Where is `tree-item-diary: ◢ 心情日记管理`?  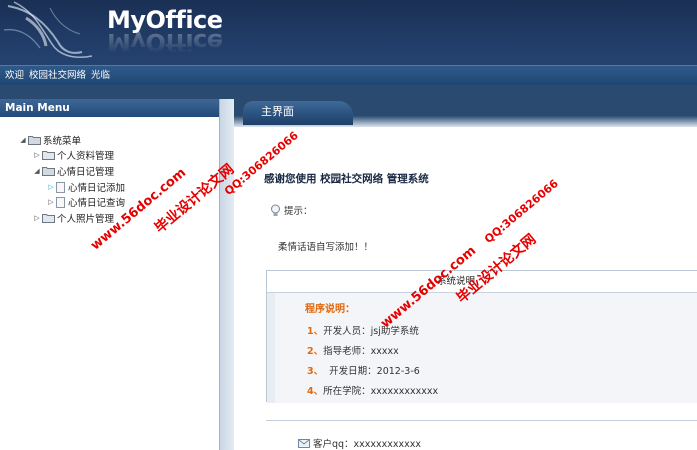 tree-item-diary: ◢ 心情日记管理 is located at coordinates (73, 171).